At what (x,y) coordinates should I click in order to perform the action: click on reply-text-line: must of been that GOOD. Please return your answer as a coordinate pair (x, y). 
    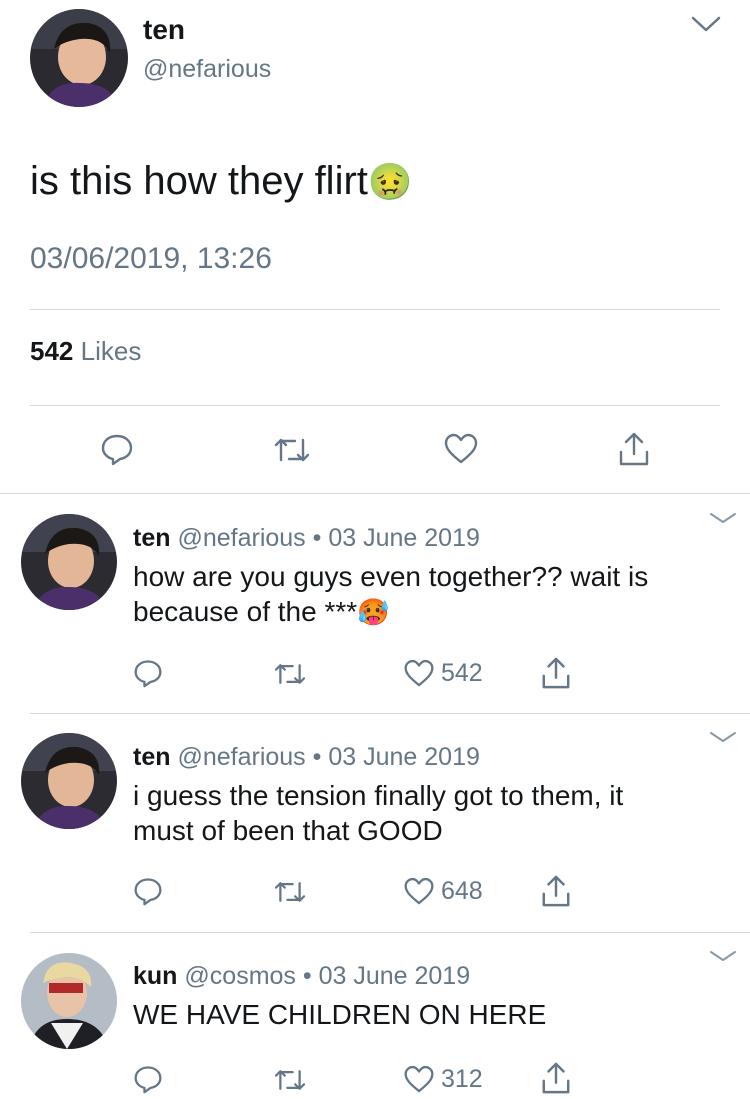
    Looking at the image, I should click on (288, 830).